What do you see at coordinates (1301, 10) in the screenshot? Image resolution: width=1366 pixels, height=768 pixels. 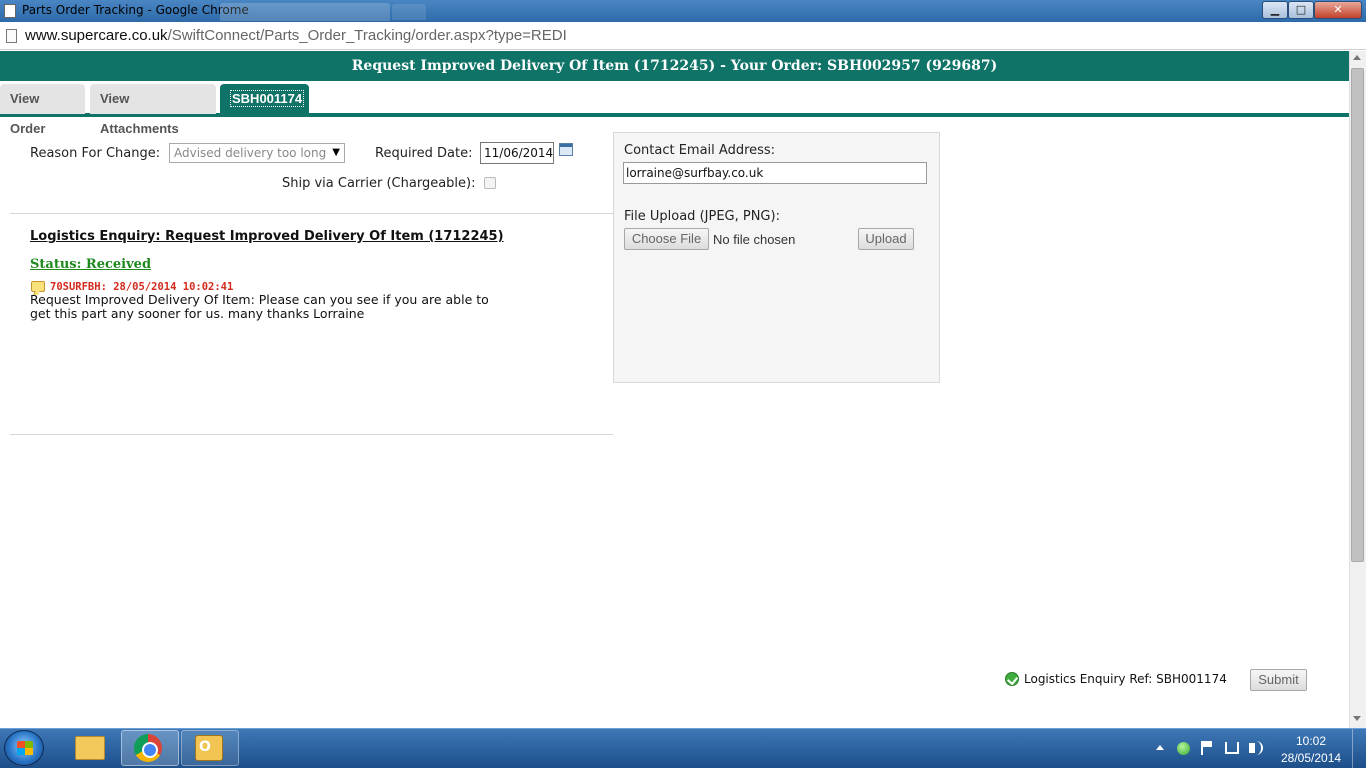 I see `maximize-button: □` at bounding box center [1301, 10].